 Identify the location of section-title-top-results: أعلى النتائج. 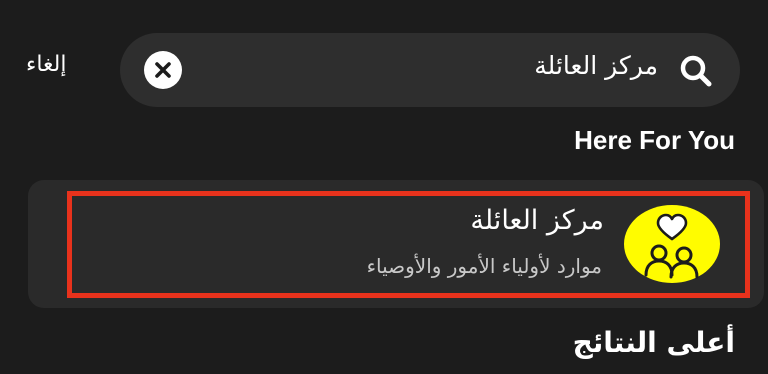
(653, 342).